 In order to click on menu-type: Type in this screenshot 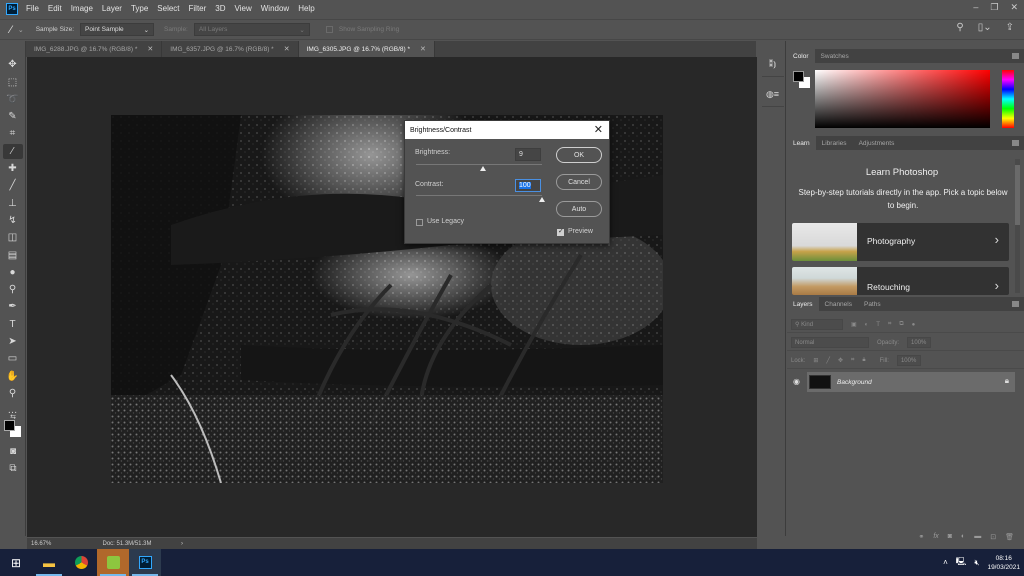, I will do `click(139, 8)`.